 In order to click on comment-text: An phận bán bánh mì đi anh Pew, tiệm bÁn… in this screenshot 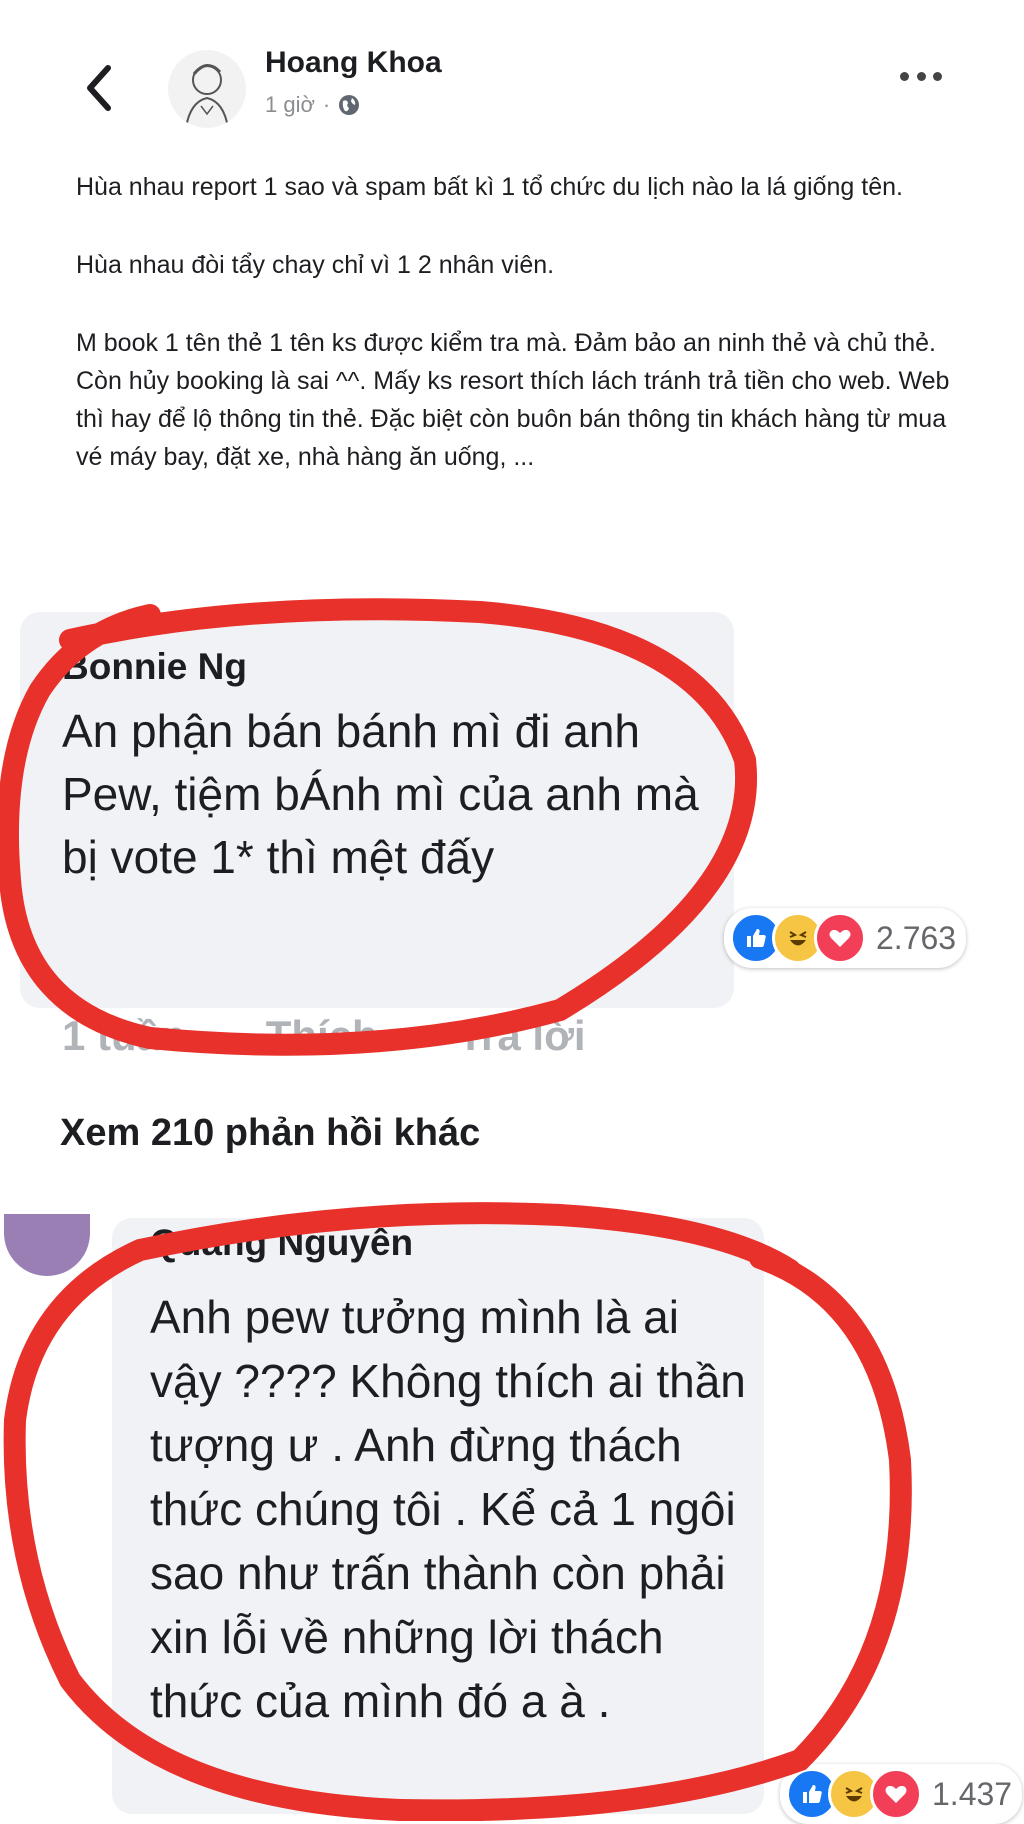, I will do `click(380, 794)`.